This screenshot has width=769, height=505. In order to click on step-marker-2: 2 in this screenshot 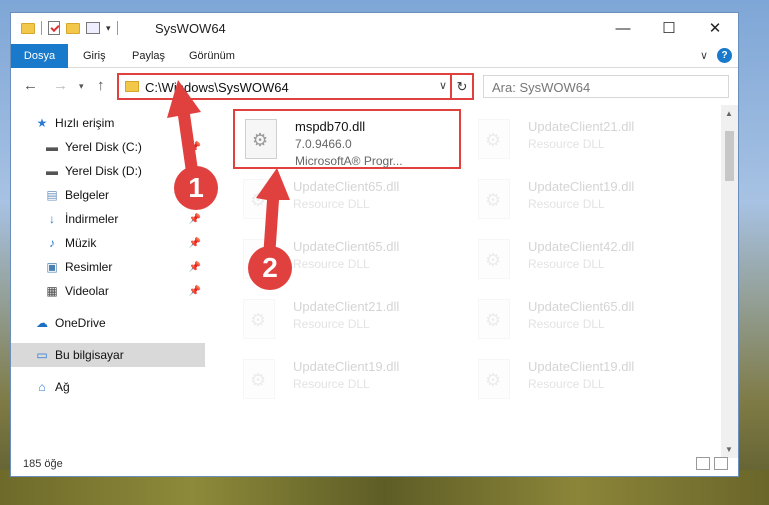, I will do `click(270, 268)`.